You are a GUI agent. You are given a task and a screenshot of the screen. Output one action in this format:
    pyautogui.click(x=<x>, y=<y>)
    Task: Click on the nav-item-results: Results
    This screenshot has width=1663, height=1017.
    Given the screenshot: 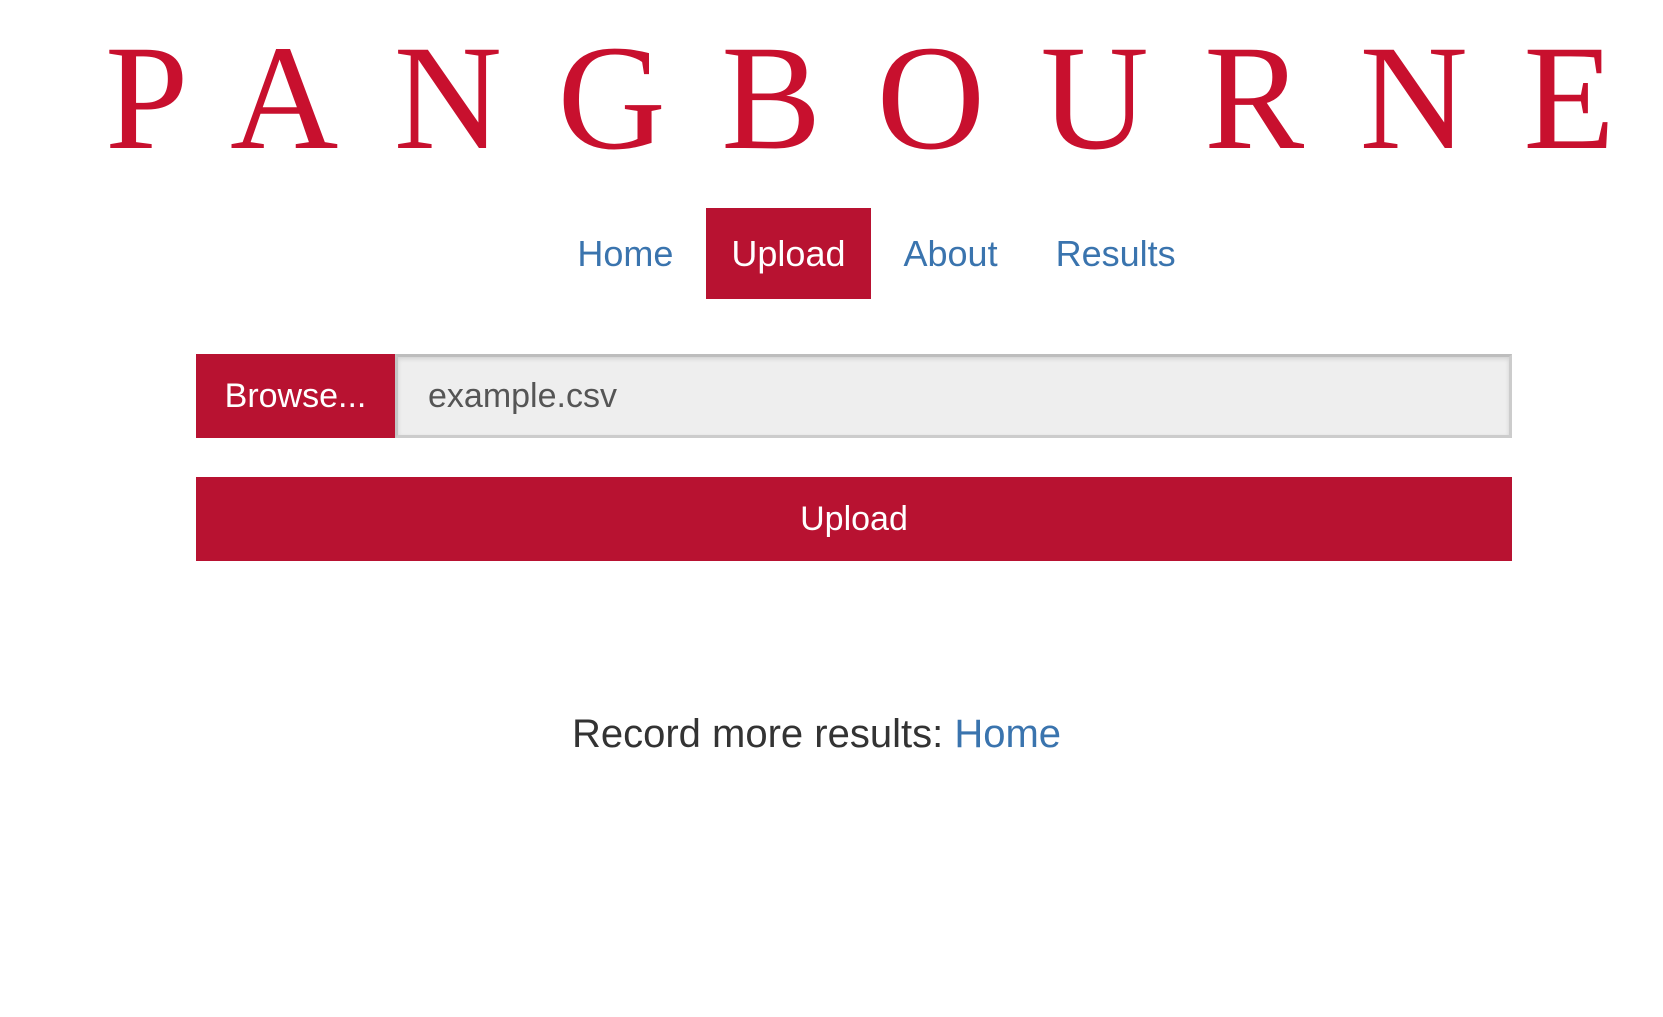 What is the action you would take?
    pyautogui.click(x=1116, y=253)
    